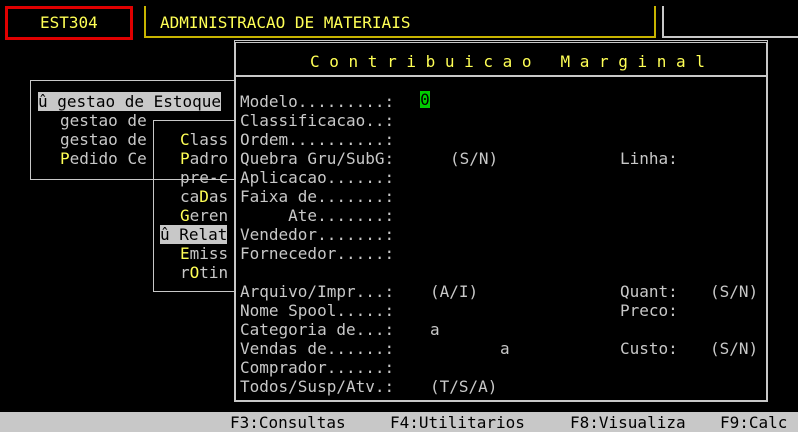 The width and height of the screenshot is (798, 432). I want to click on label-arquivo: Arquivo/Impr...:, so click(317, 291).